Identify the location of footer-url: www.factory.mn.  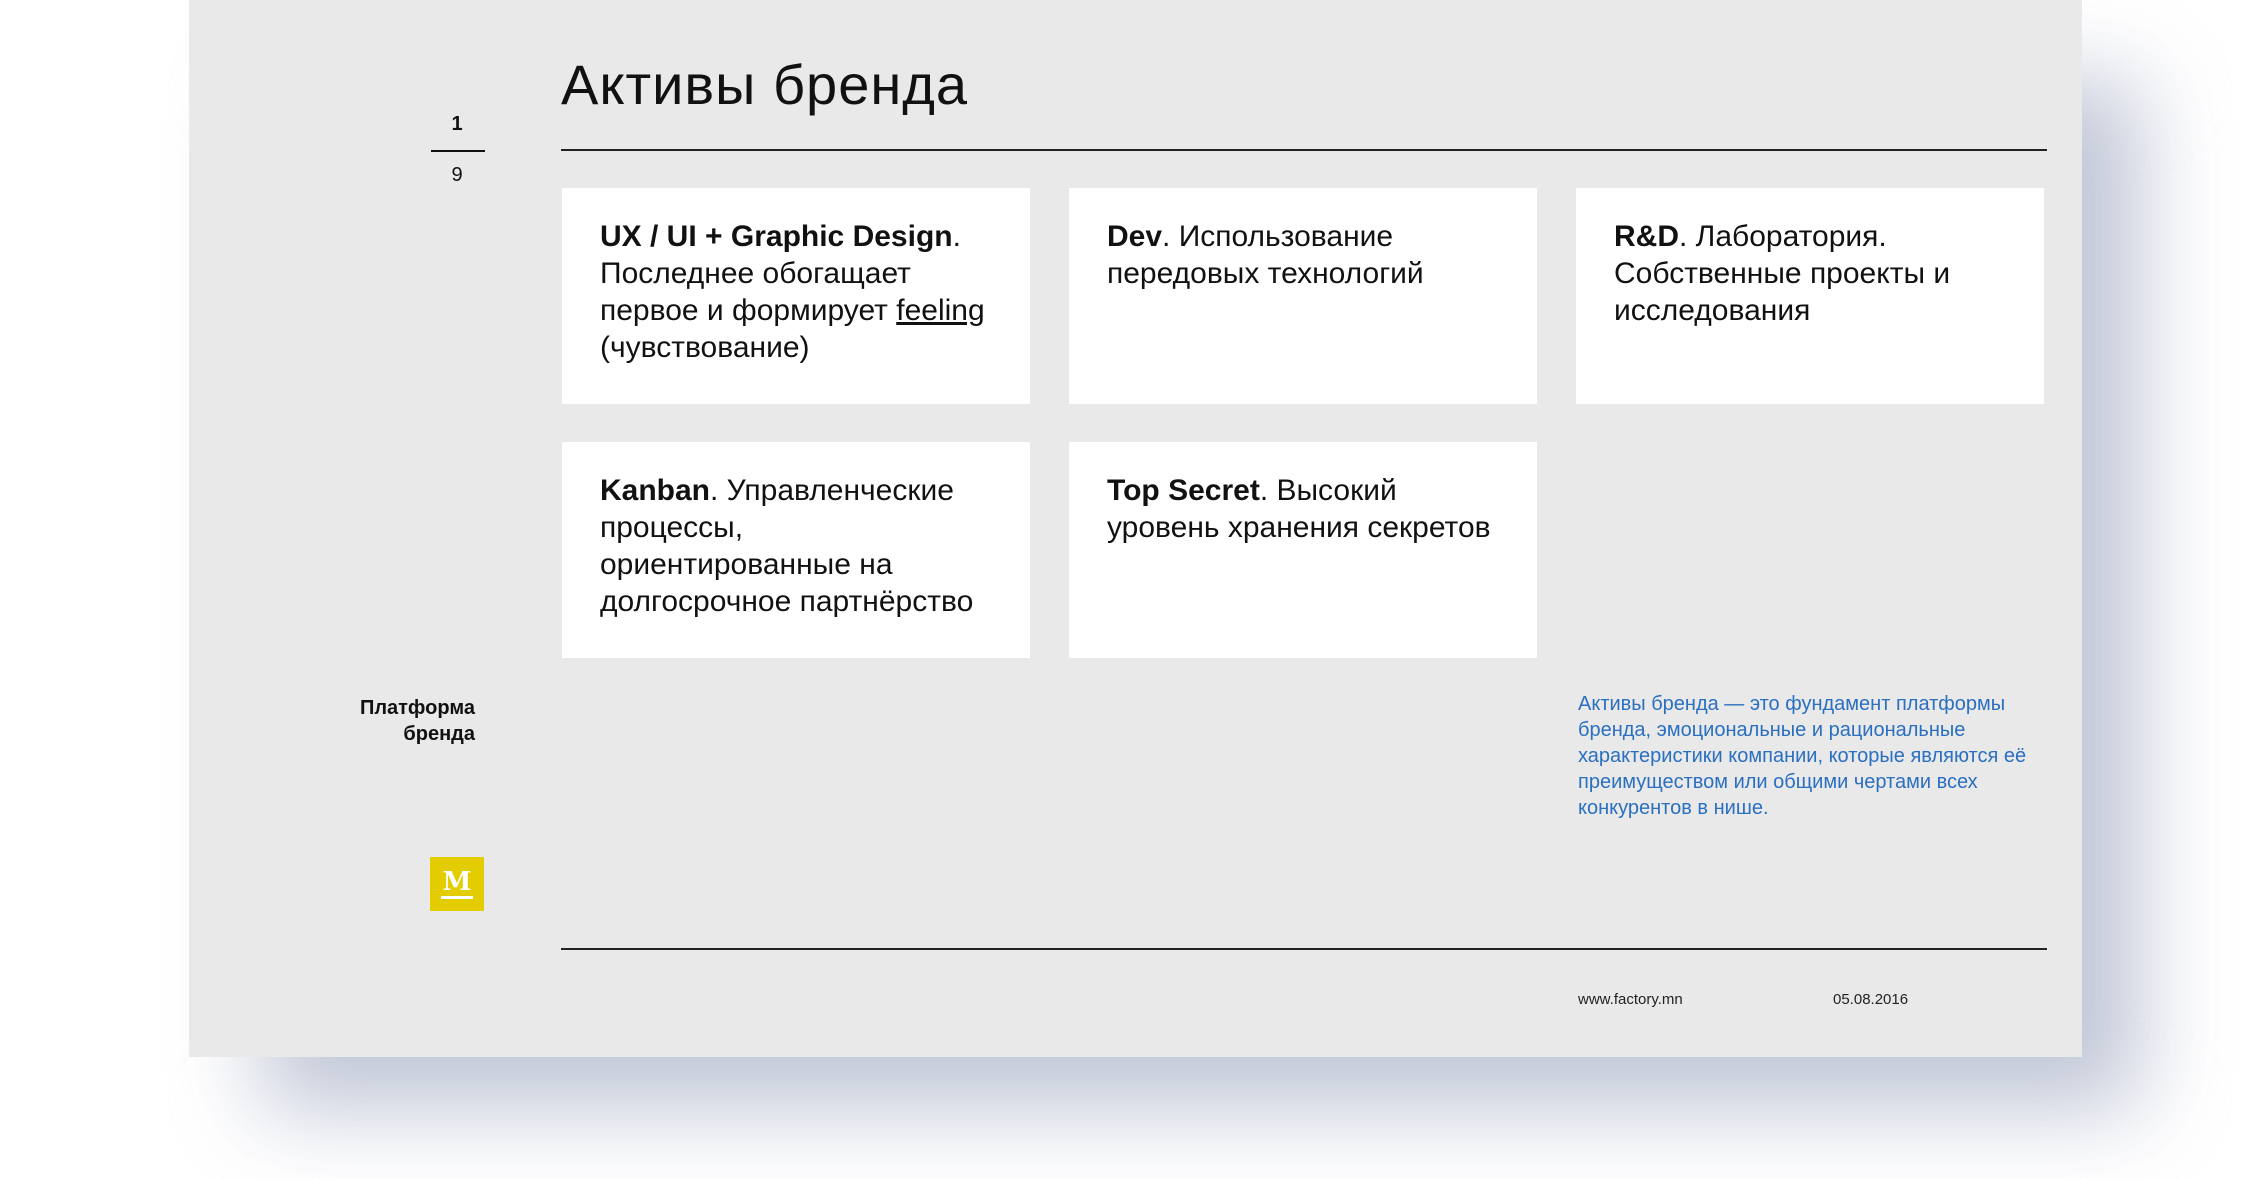
(1630, 999).